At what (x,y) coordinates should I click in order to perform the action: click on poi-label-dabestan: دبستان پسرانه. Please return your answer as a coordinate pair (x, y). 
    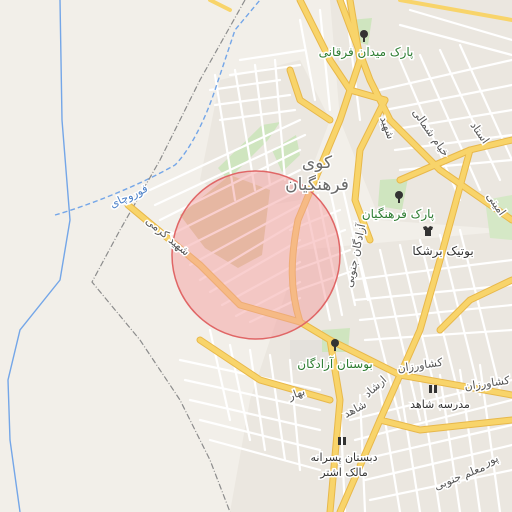
    Looking at the image, I should click on (344, 458).